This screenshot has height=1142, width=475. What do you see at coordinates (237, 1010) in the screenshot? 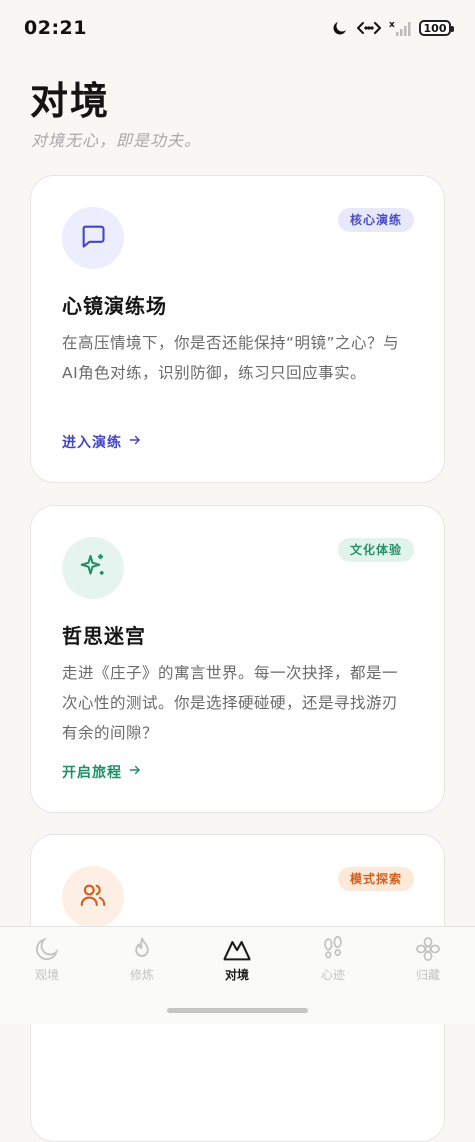
I see `home-indicator` at bounding box center [237, 1010].